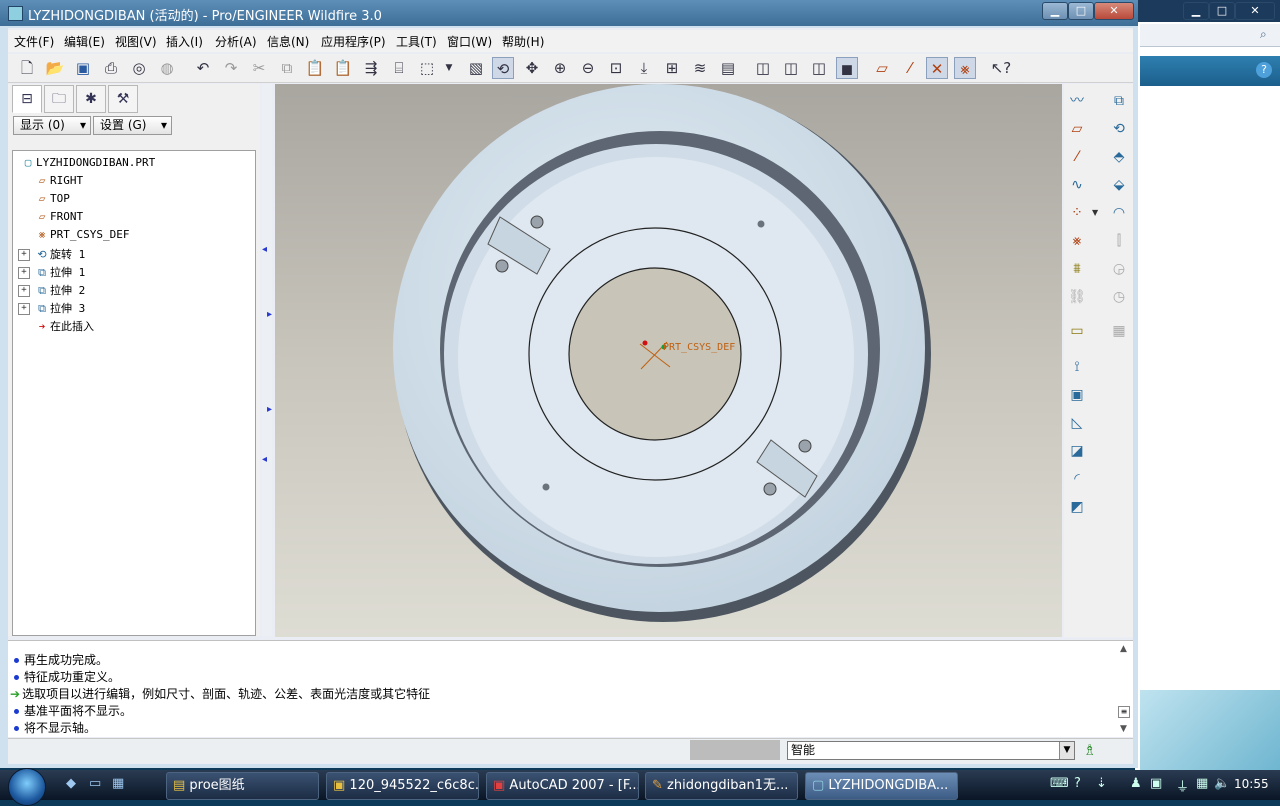  I want to click on selection-filter: 智能 ▼, so click(931, 750).